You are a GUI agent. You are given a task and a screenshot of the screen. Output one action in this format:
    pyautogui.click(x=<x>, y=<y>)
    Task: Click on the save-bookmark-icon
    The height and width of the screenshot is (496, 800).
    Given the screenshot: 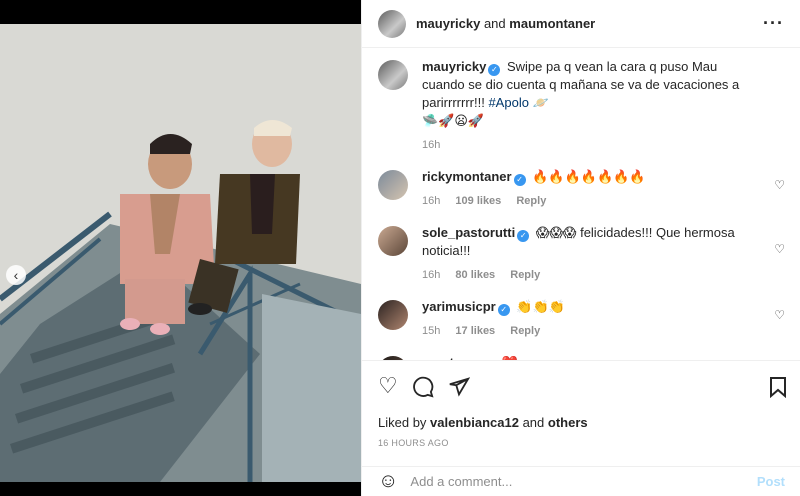 What is the action you would take?
    pyautogui.click(x=778, y=386)
    